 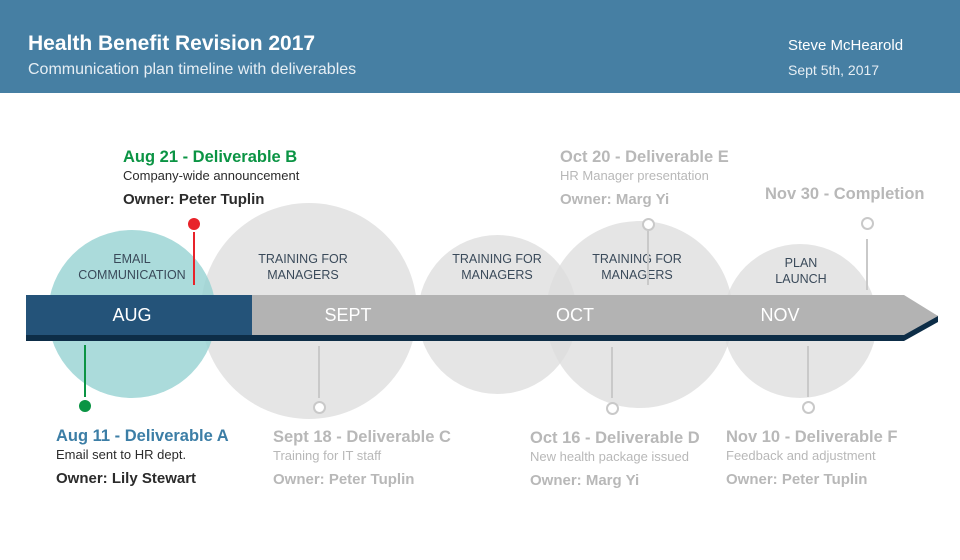 What do you see at coordinates (812, 437) in the screenshot?
I see `event-heading: Nov 10 - Deliverable F` at bounding box center [812, 437].